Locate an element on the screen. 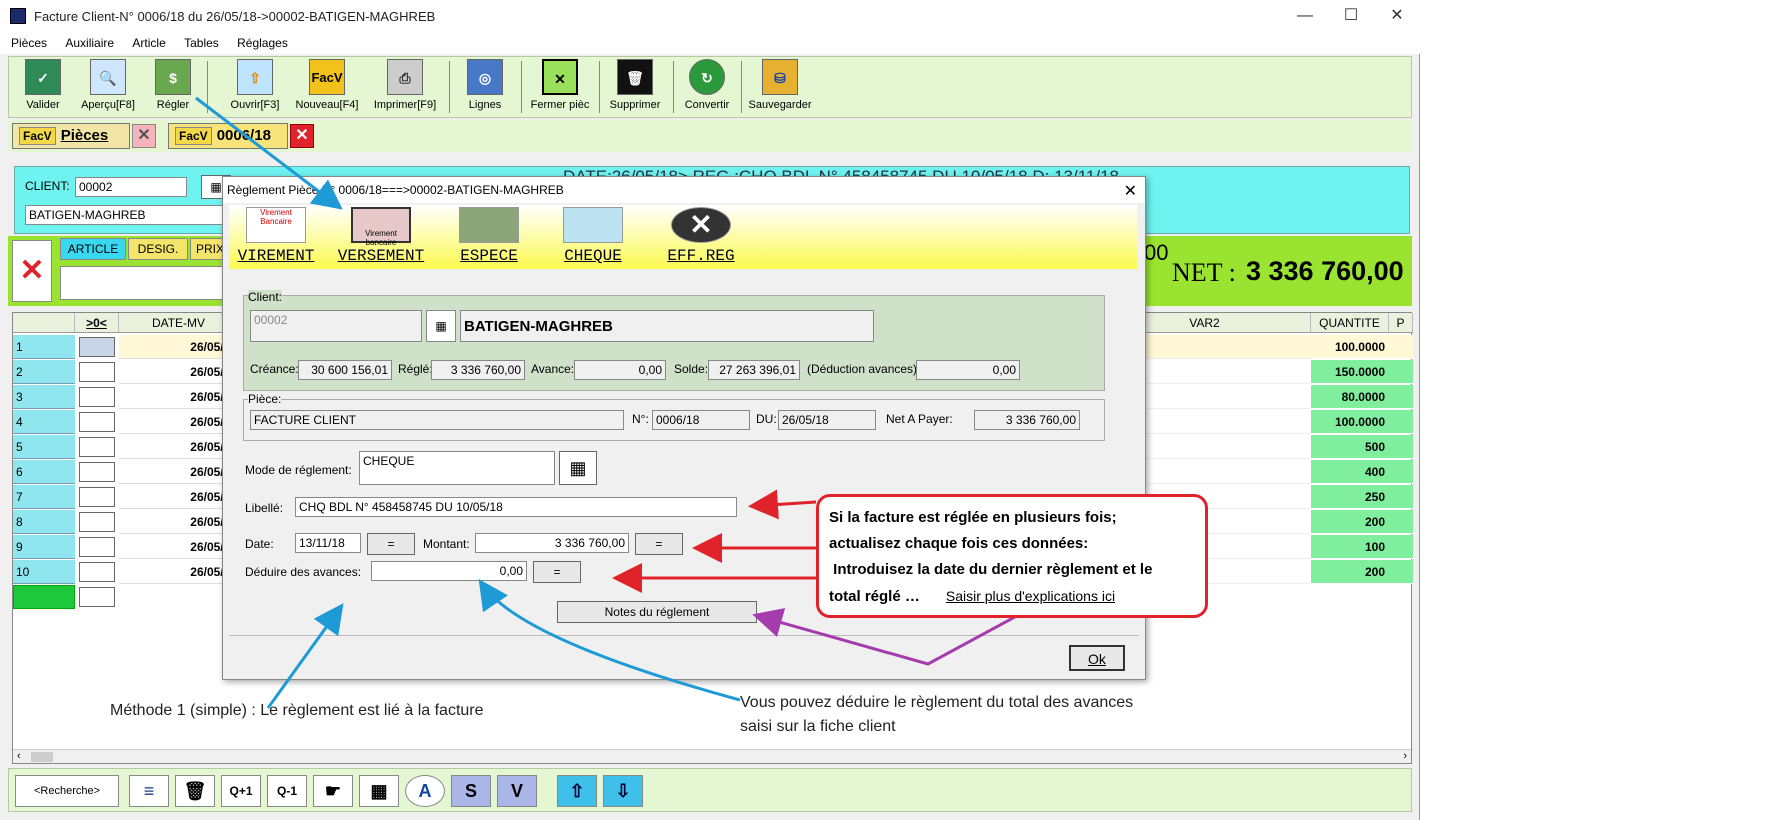  arrow-method is located at coordinates (305, 656).